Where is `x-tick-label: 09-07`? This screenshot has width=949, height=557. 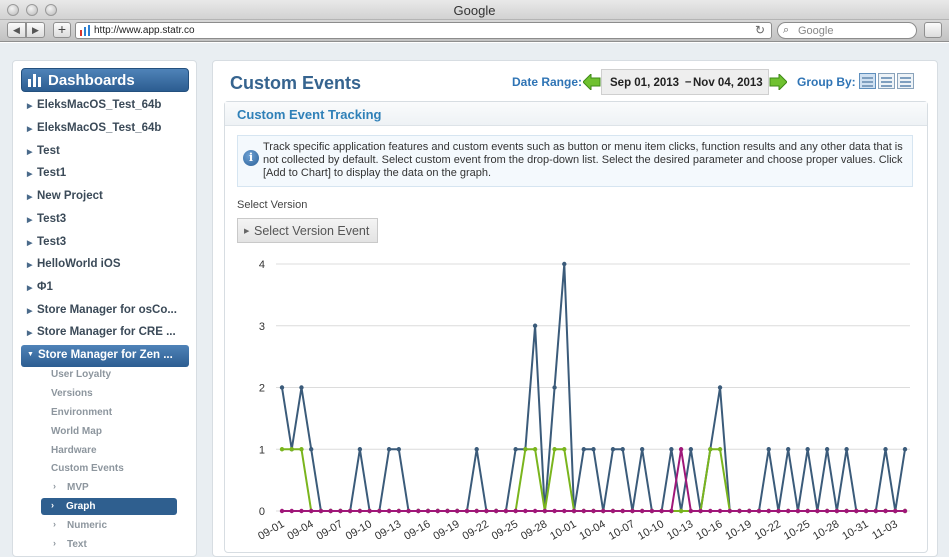
x-tick-label: 09-07 is located at coordinates (330, 530).